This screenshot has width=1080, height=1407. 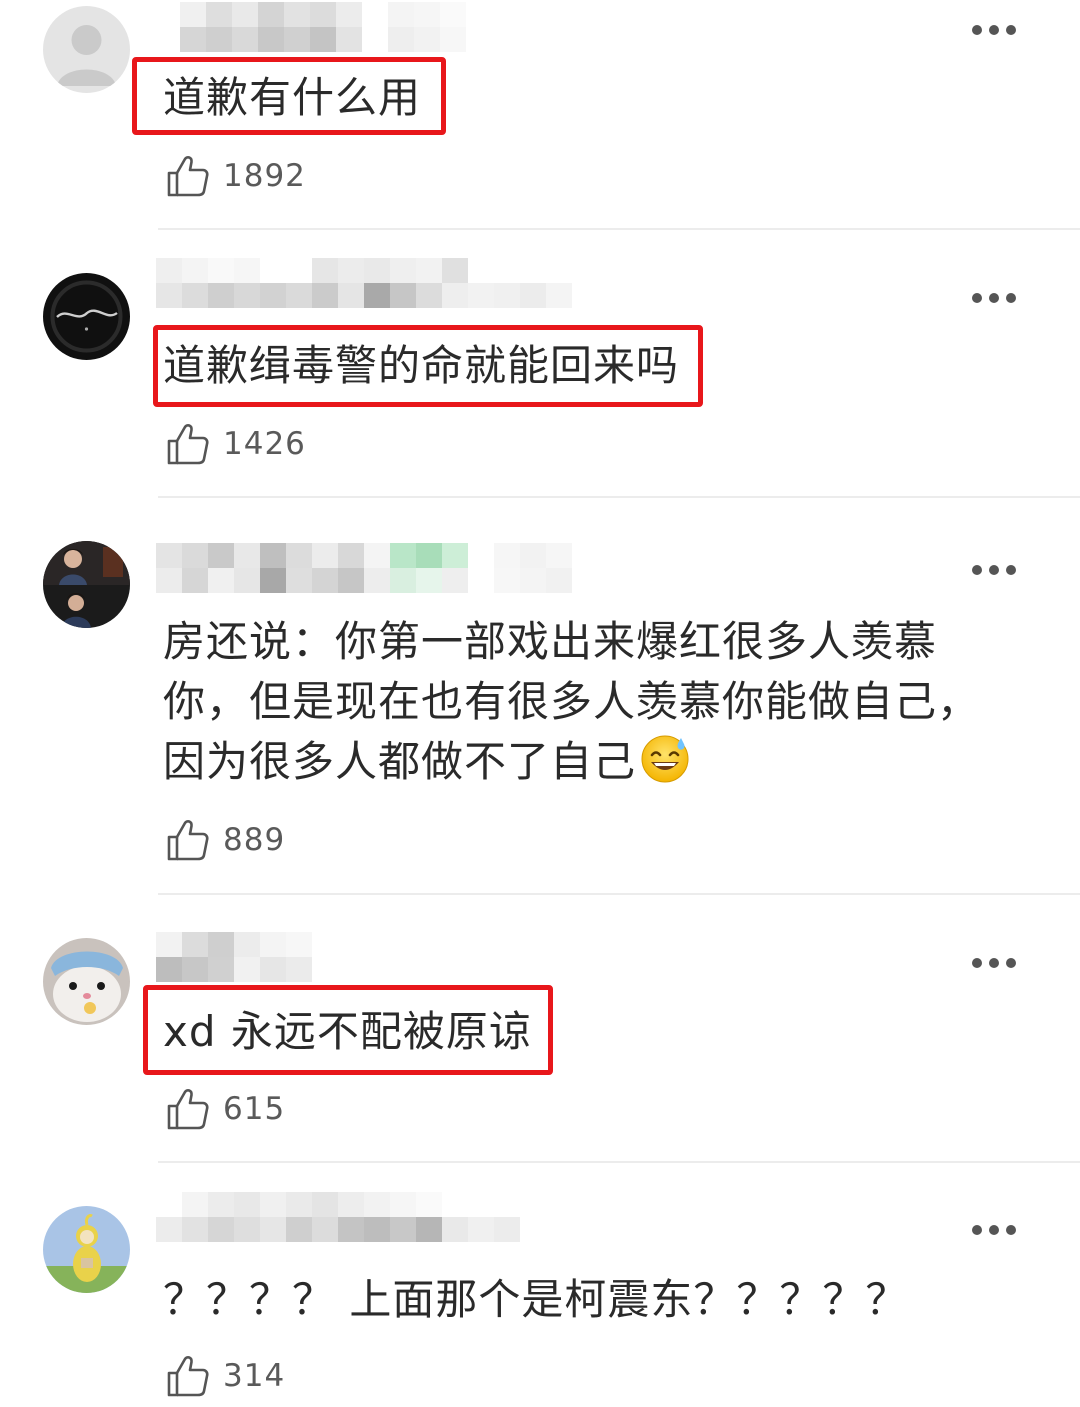 I want to click on like-count: 1426, so click(x=264, y=444).